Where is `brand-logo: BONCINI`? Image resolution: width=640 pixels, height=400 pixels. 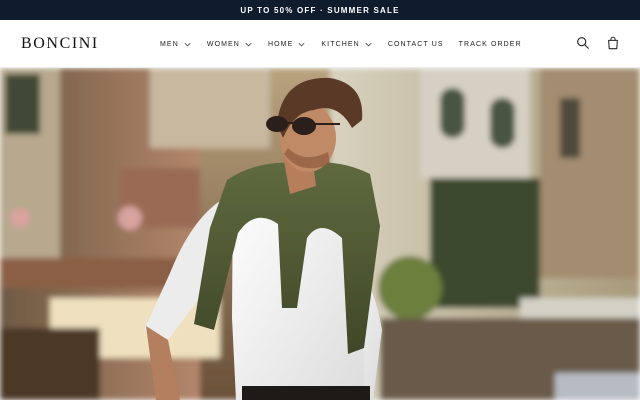 brand-logo: BONCINI is located at coordinates (60, 44).